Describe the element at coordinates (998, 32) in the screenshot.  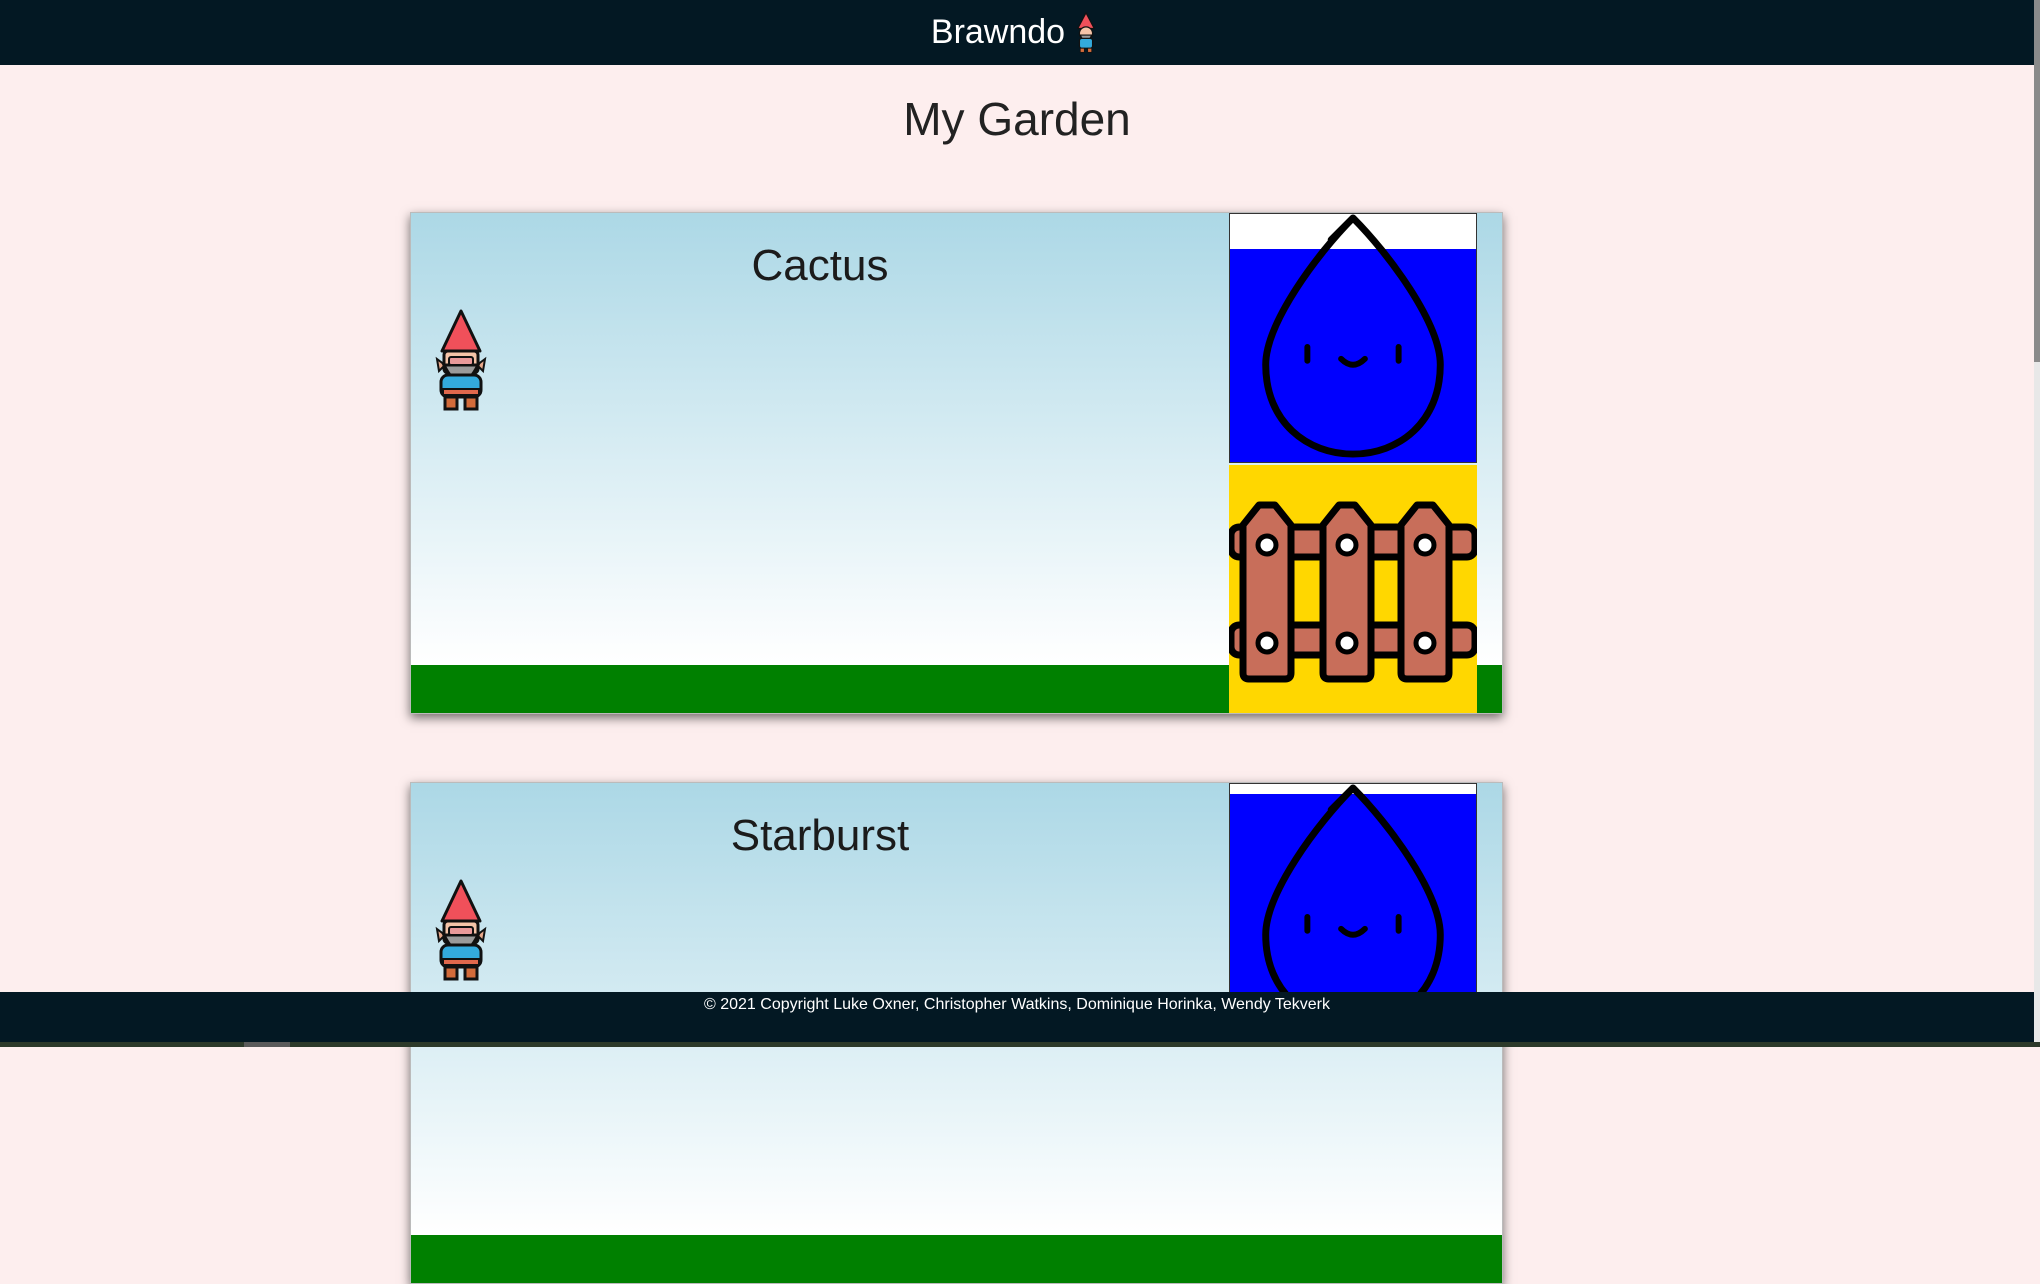
I see `brand-name: Brawndo` at that location.